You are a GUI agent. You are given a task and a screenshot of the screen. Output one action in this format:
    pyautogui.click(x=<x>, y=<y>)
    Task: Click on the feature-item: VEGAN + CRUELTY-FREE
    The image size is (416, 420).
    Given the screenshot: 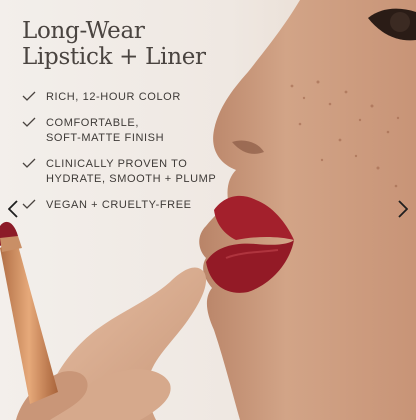 What is the action you would take?
    pyautogui.click(x=122, y=205)
    